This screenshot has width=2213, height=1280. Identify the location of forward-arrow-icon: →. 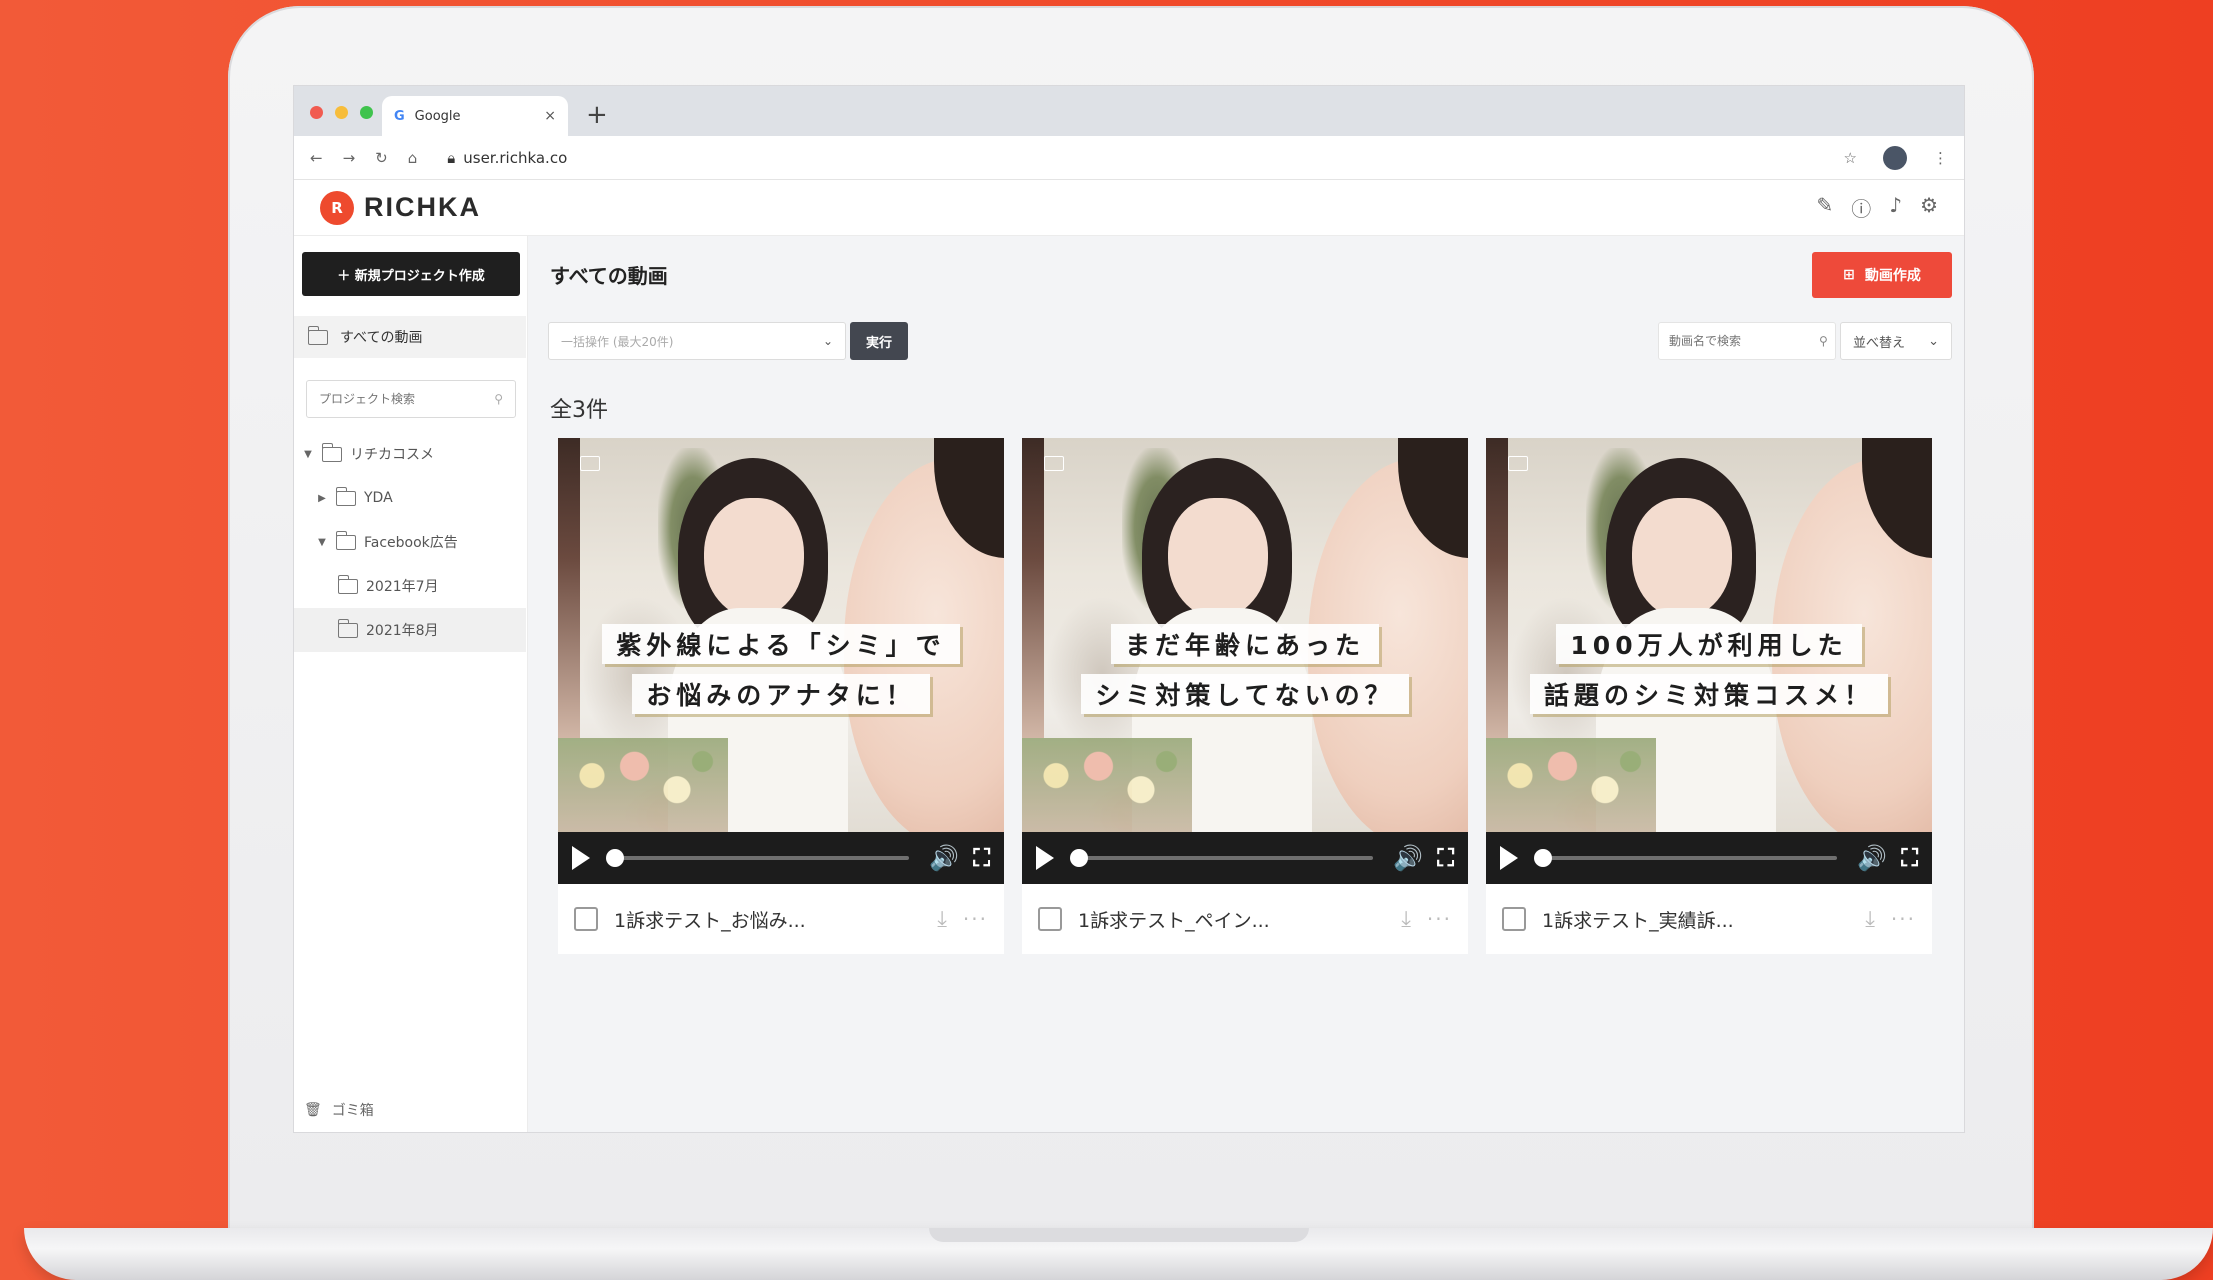
(349, 158).